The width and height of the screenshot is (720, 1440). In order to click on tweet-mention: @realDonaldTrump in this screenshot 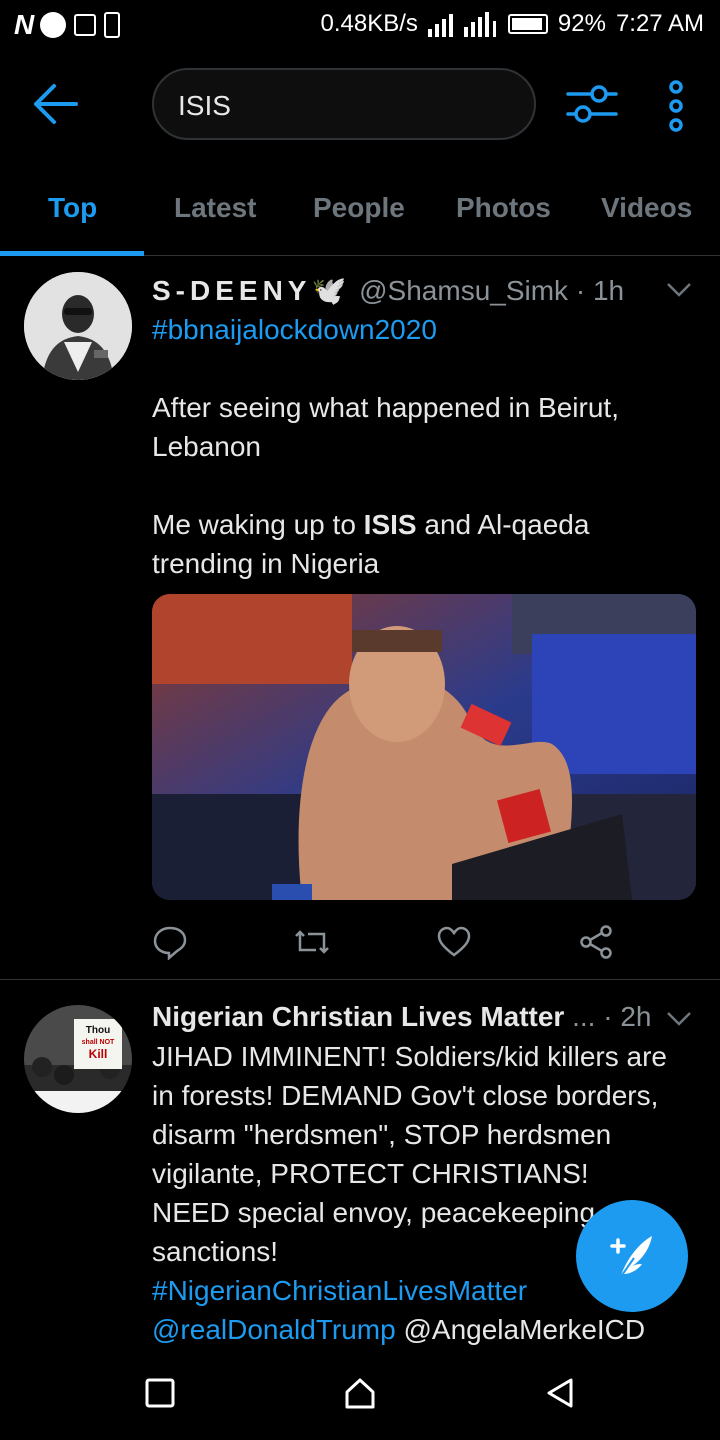, I will do `click(274, 1329)`.